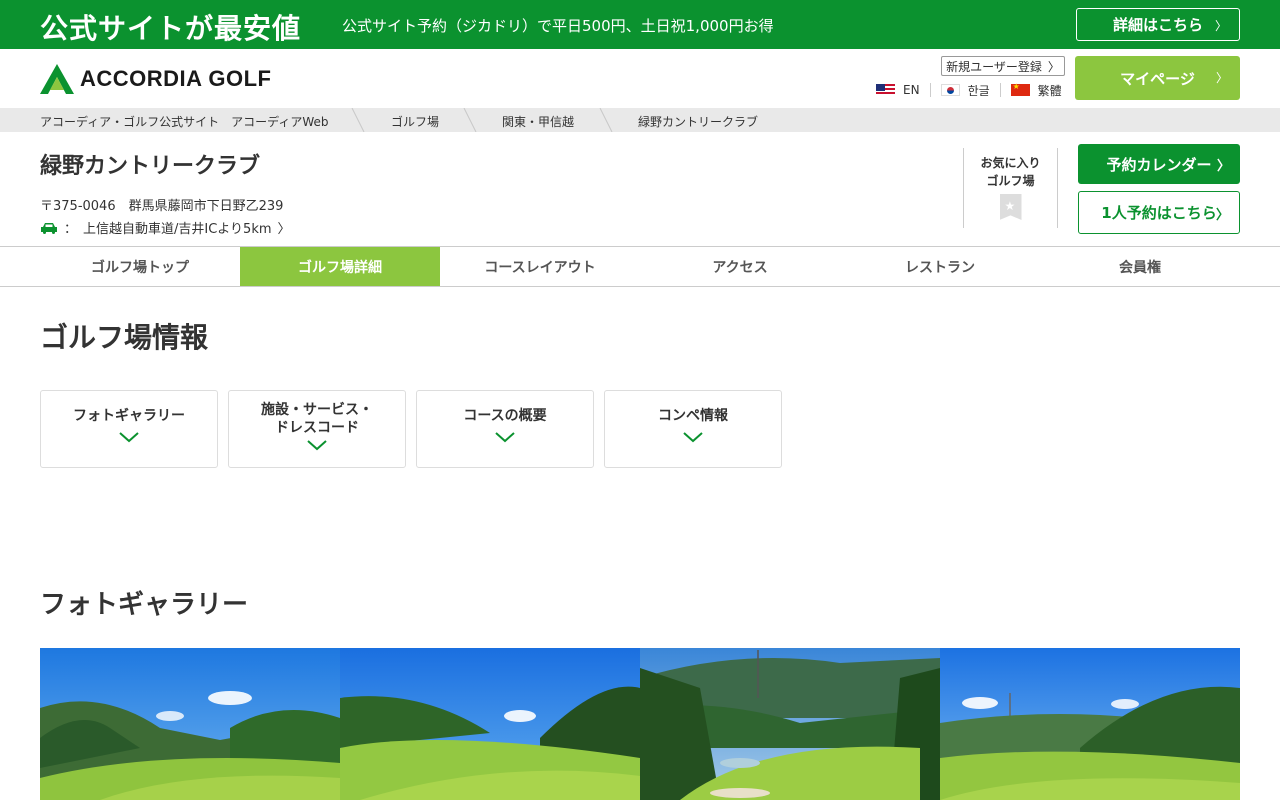 The height and width of the screenshot is (800, 1280). Describe the element at coordinates (129, 429) in the screenshot. I see `anchor-card-photo-gallery: フォトギャラリー` at that location.